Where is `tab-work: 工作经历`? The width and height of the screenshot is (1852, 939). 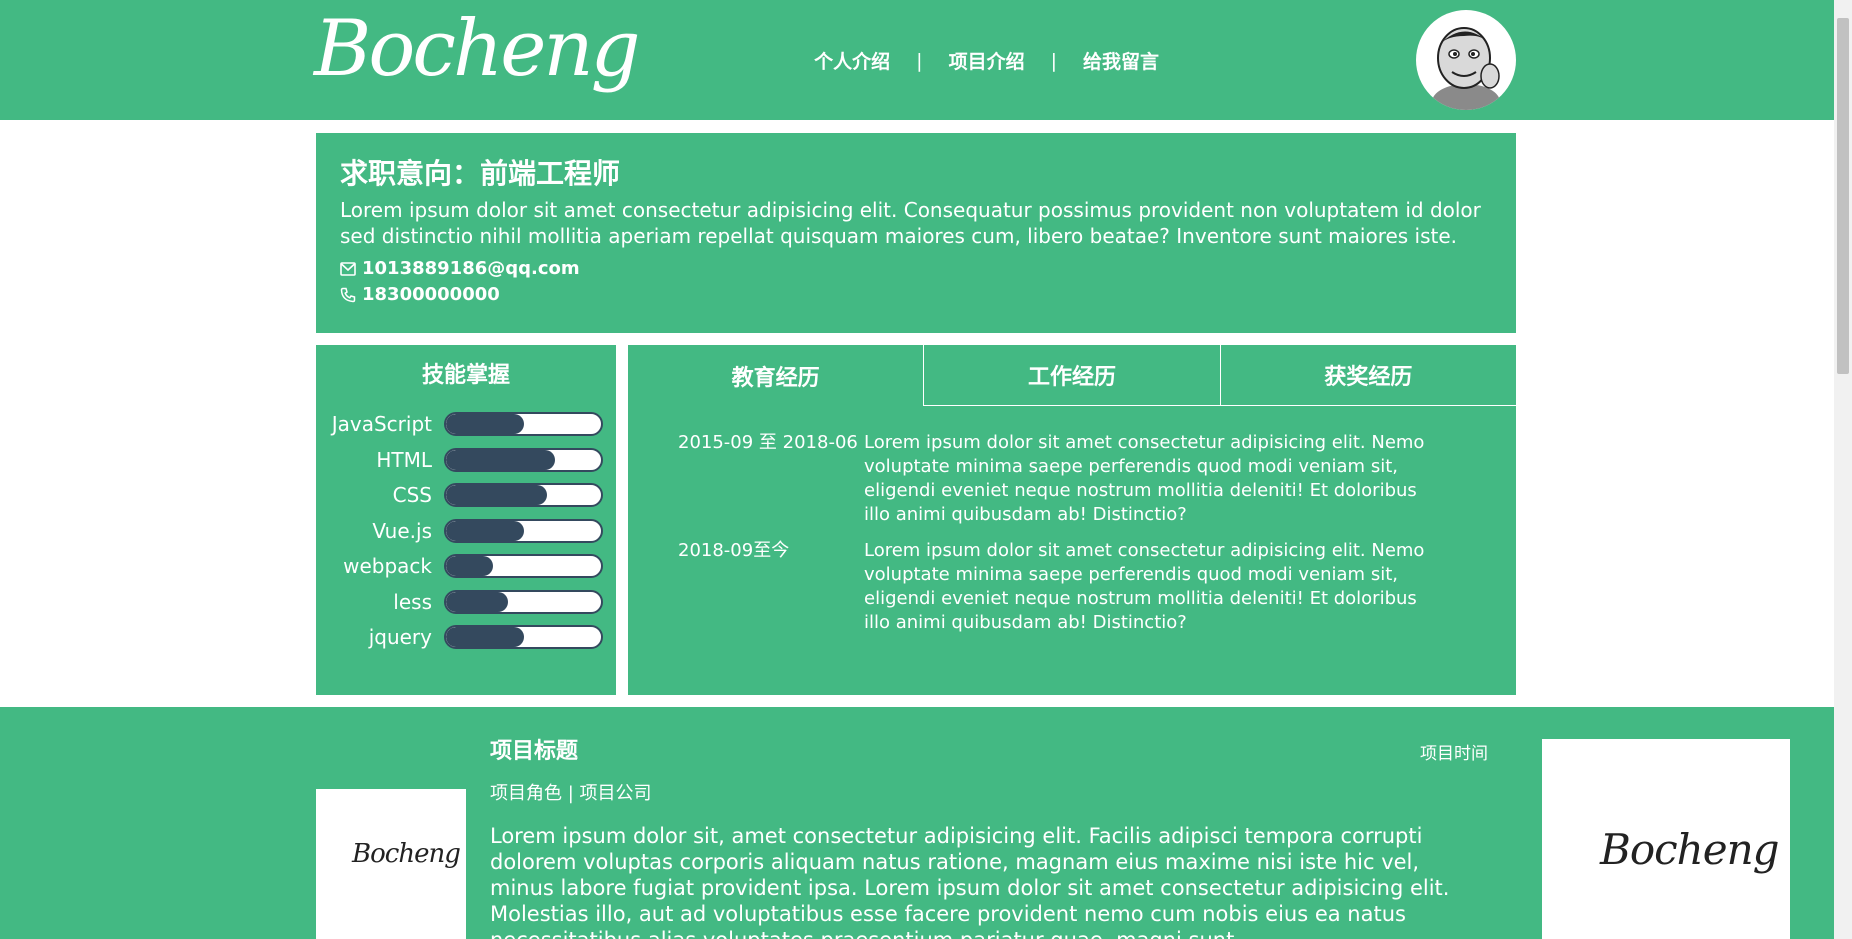
tab-work: 工作经历 is located at coordinates (1071, 375).